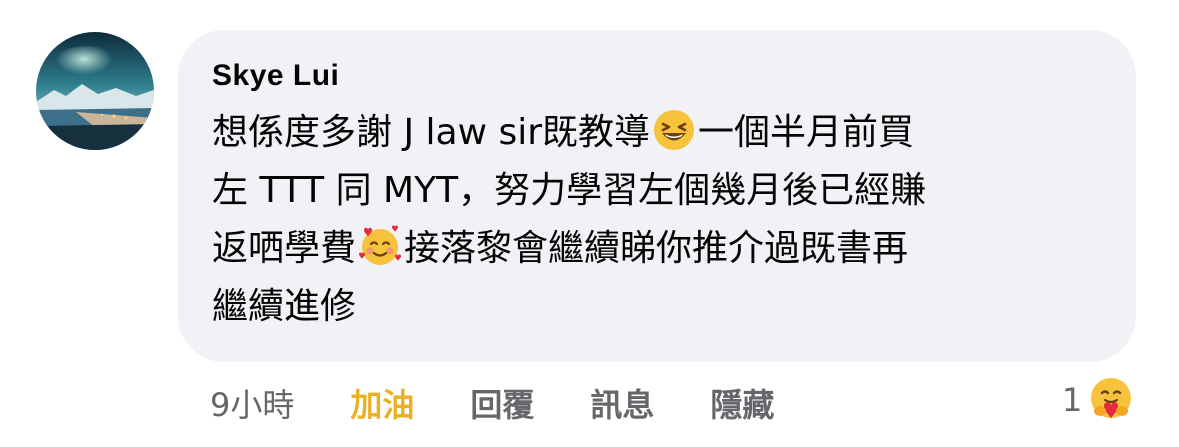 The image size is (1179, 447). I want to click on comment-actions: 9小時 加油 回覆 訊息 隱藏, so click(520, 403).